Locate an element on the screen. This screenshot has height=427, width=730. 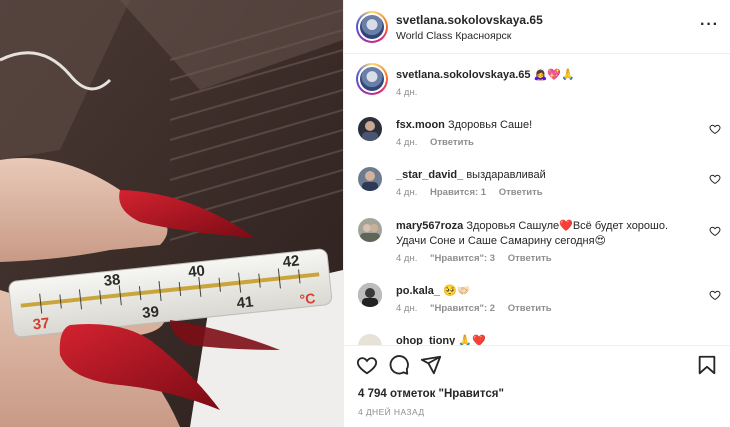
comment-text: 🥺🤝🏻 is located at coordinates (457, 291).